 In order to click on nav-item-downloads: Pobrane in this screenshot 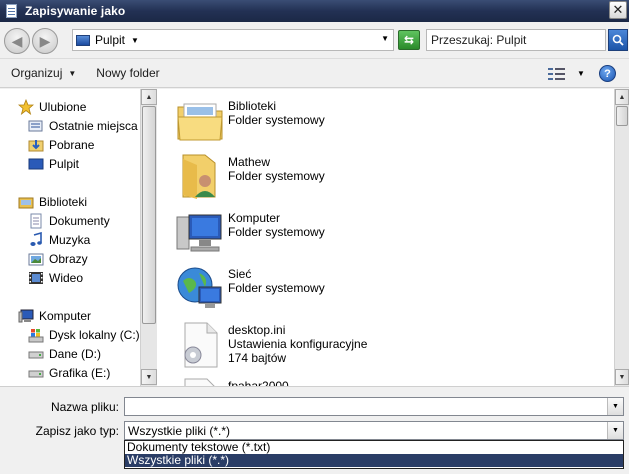, I will do `click(61, 145)`.